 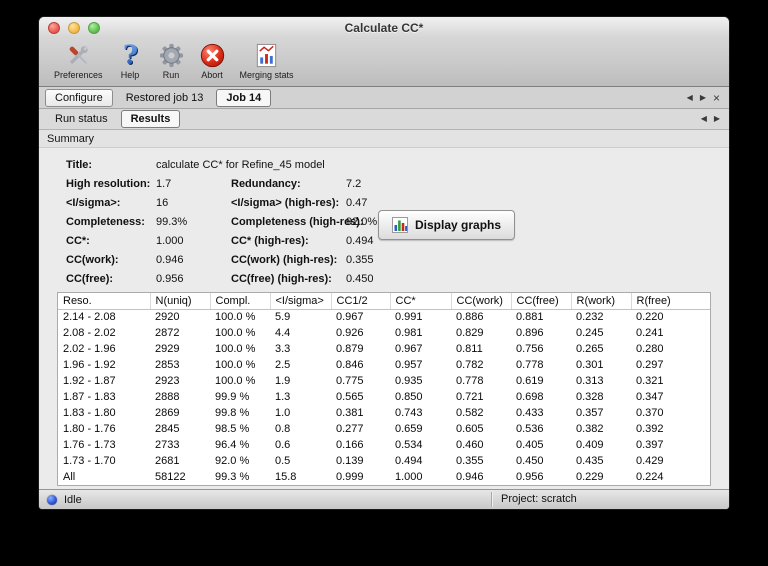 What do you see at coordinates (167, 397) in the screenshot?
I see `table-cell: 2888` at bounding box center [167, 397].